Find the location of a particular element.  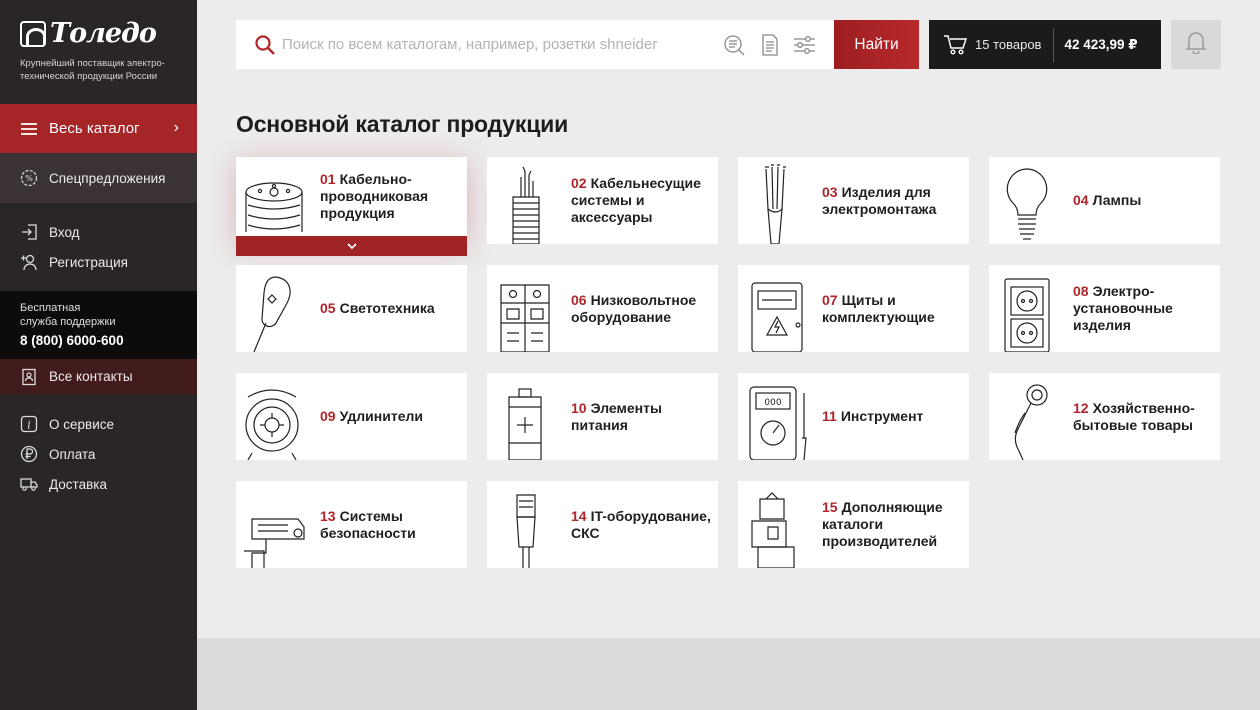

category-number: 02 is located at coordinates (579, 183).